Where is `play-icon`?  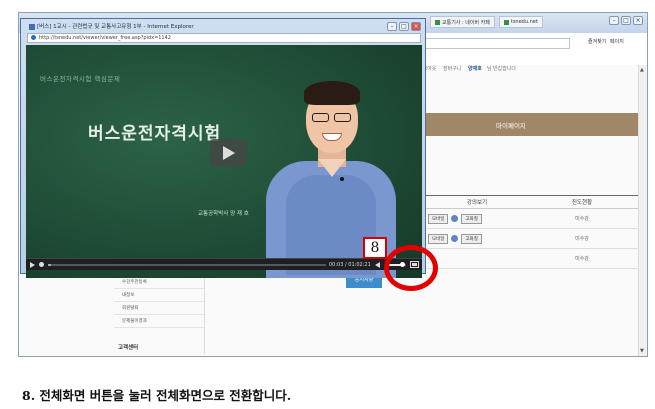 play-icon is located at coordinates (32, 265).